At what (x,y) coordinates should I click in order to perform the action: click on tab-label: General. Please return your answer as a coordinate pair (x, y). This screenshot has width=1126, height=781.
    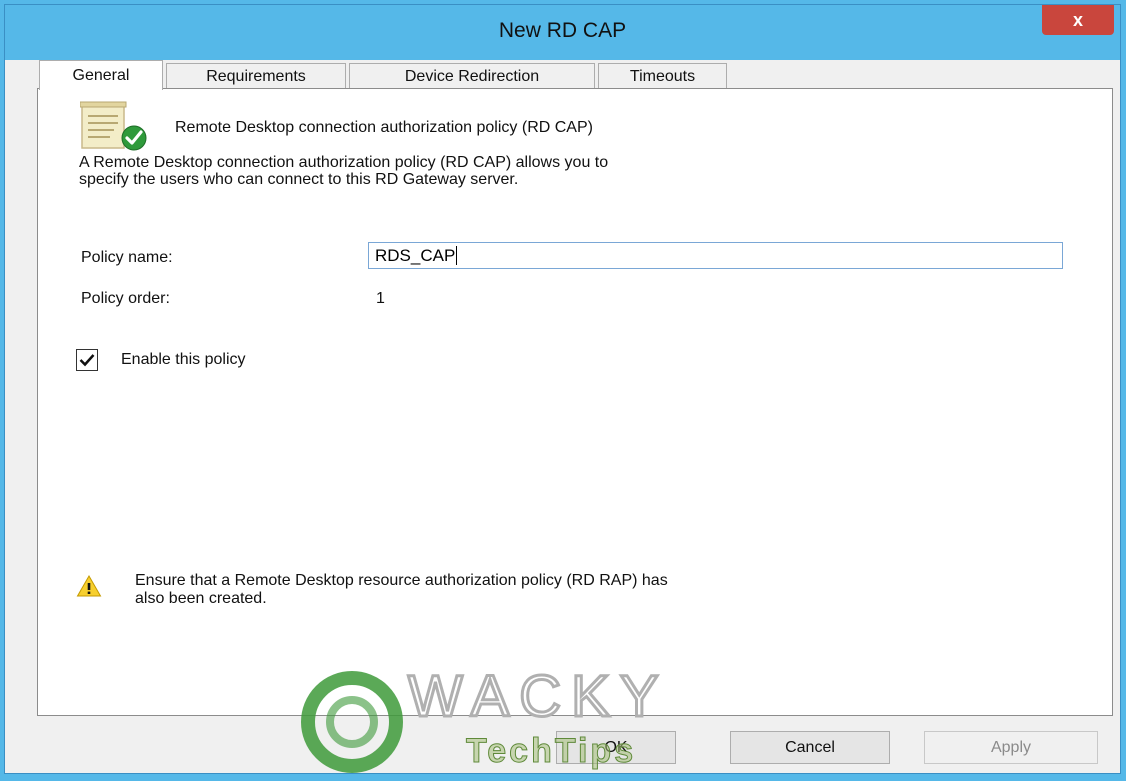
    Looking at the image, I should click on (101, 75).